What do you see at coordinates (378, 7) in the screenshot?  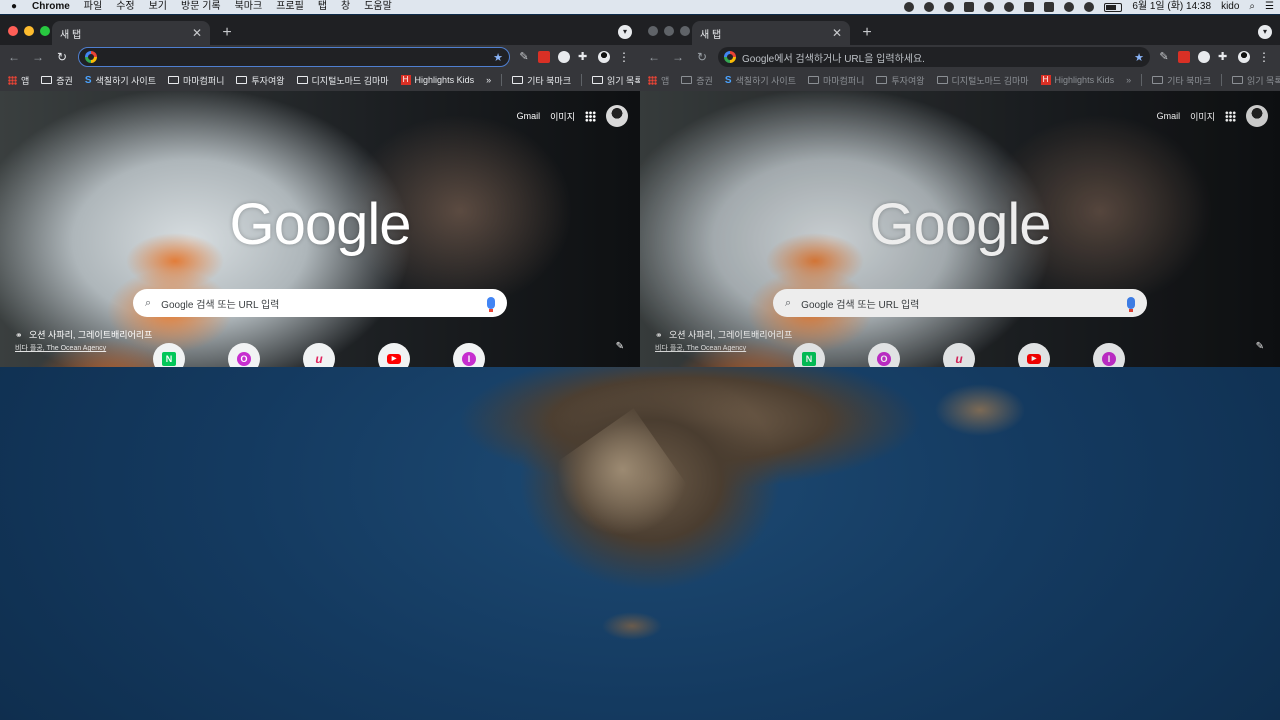 I see `menu-help: 도움말` at bounding box center [378, 7].